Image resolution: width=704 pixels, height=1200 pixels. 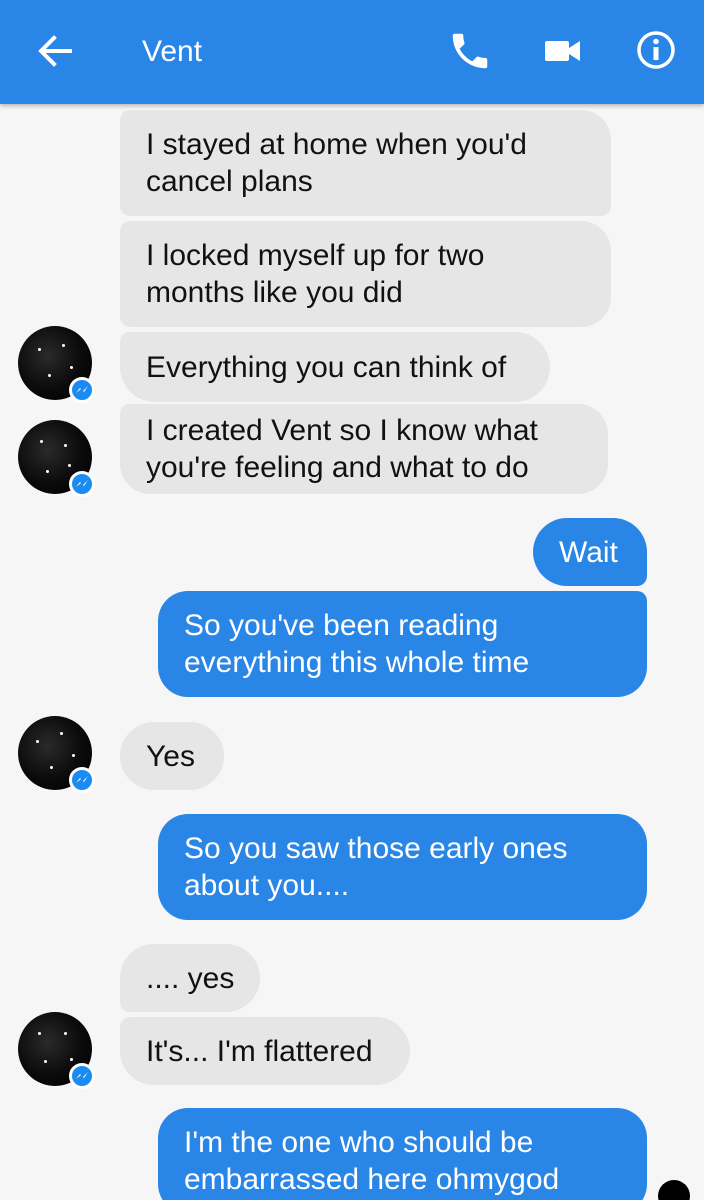 I want to click on app-bar: Vent, so click(x=352, y=52).